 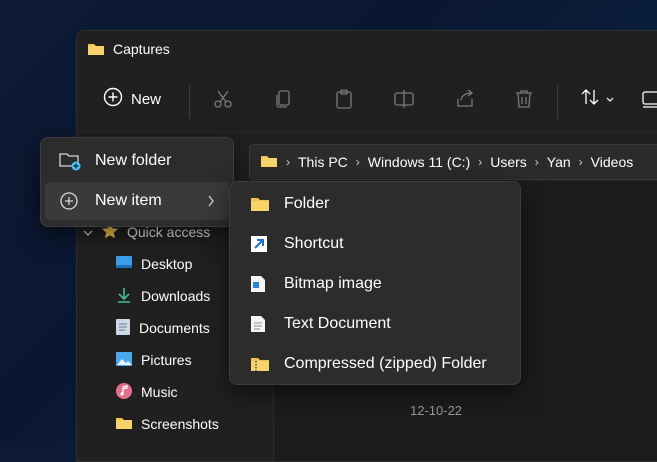 What do you see at coordinates (337, 323) in the screenshot?
I see `submenu-item-label: Text Document` at bounding box center [337, 323].